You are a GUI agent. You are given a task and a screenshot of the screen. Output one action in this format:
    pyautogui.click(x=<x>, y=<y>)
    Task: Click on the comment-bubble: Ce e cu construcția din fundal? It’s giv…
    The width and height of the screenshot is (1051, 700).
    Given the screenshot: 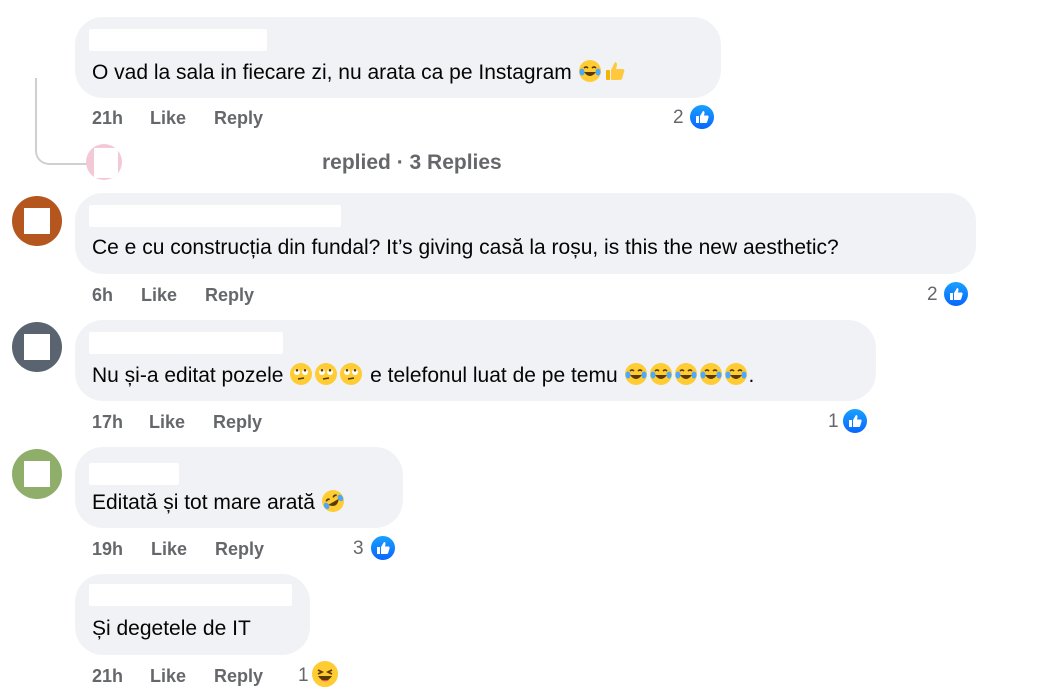 What is the action you would take?
    pyautogui.click(x=525, y=233)
    